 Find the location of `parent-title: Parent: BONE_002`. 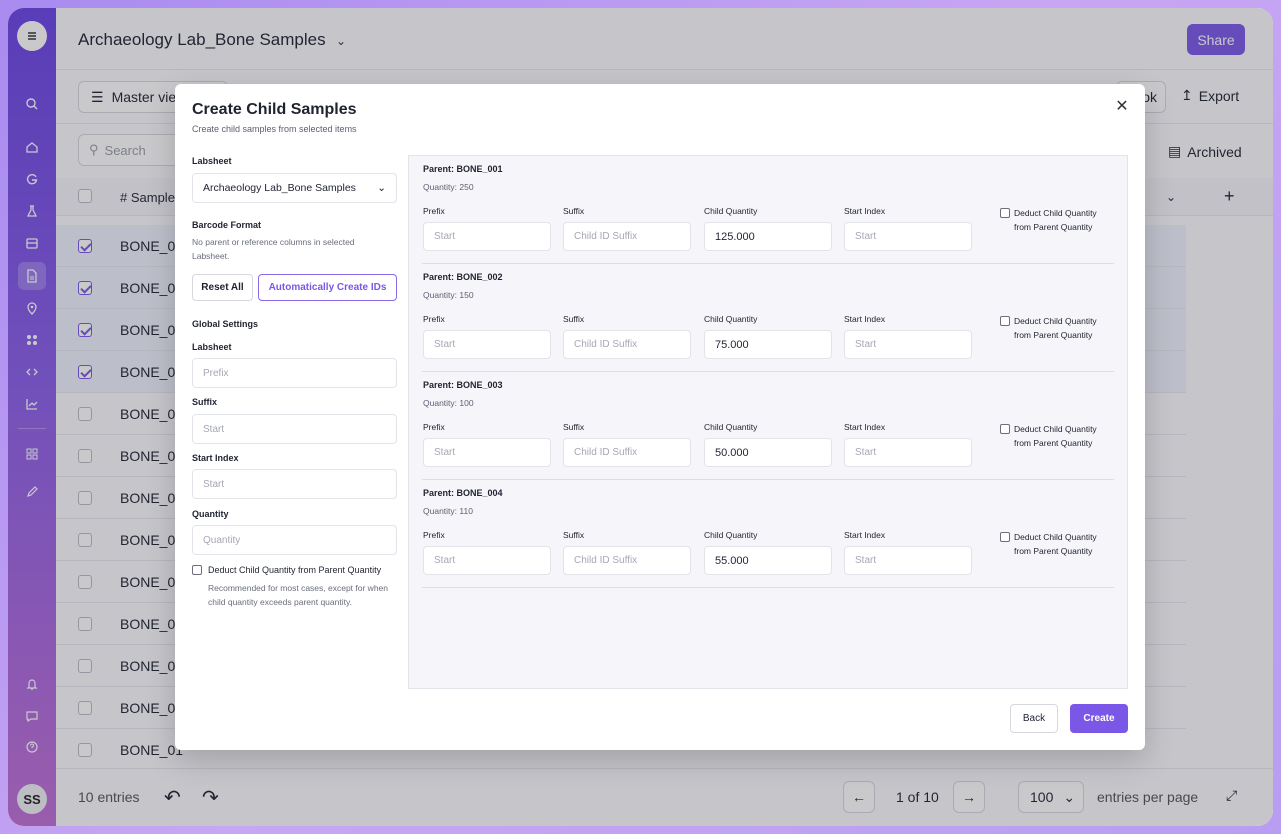

parent-title: Parent: BONE_002 is located at coordinates (463, 277).